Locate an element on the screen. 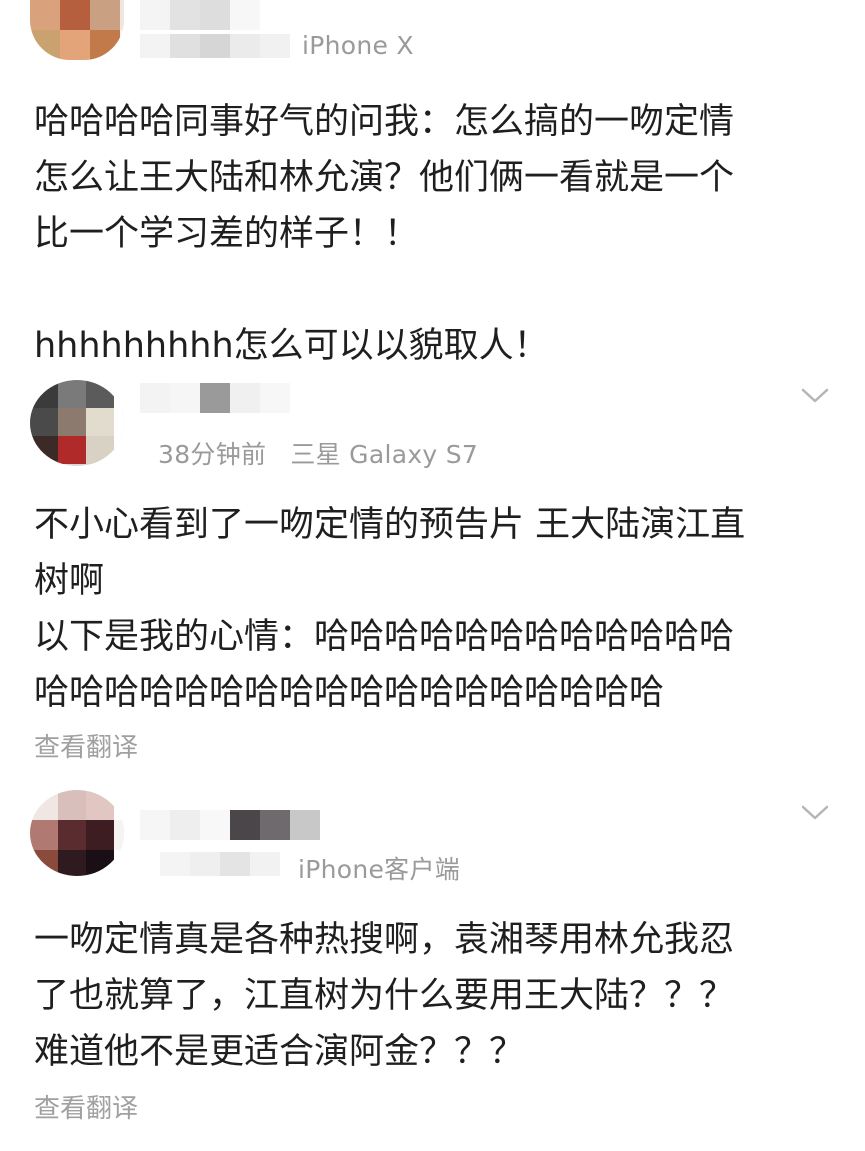 This screenshot has height=1151, width=865. text-line: 一吻定情真是各种热搜啊，袁湘琴用林允我忍 is located at coordinates (384, 940).